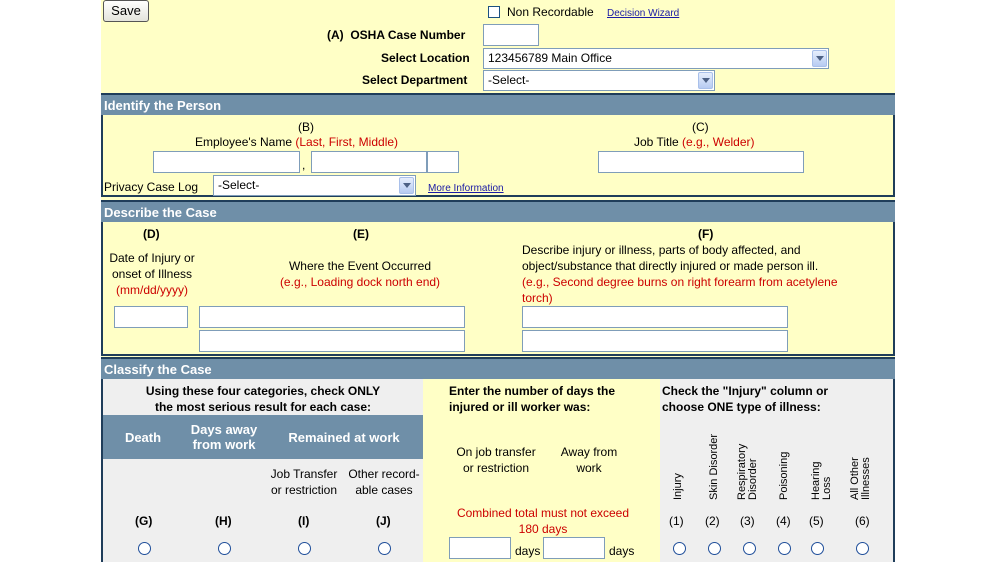  What do you see at coordinates (643, 13) in the screenshot?
I see `decision-wizard-link: Decision Wizard` at bounding box center [643, 13].